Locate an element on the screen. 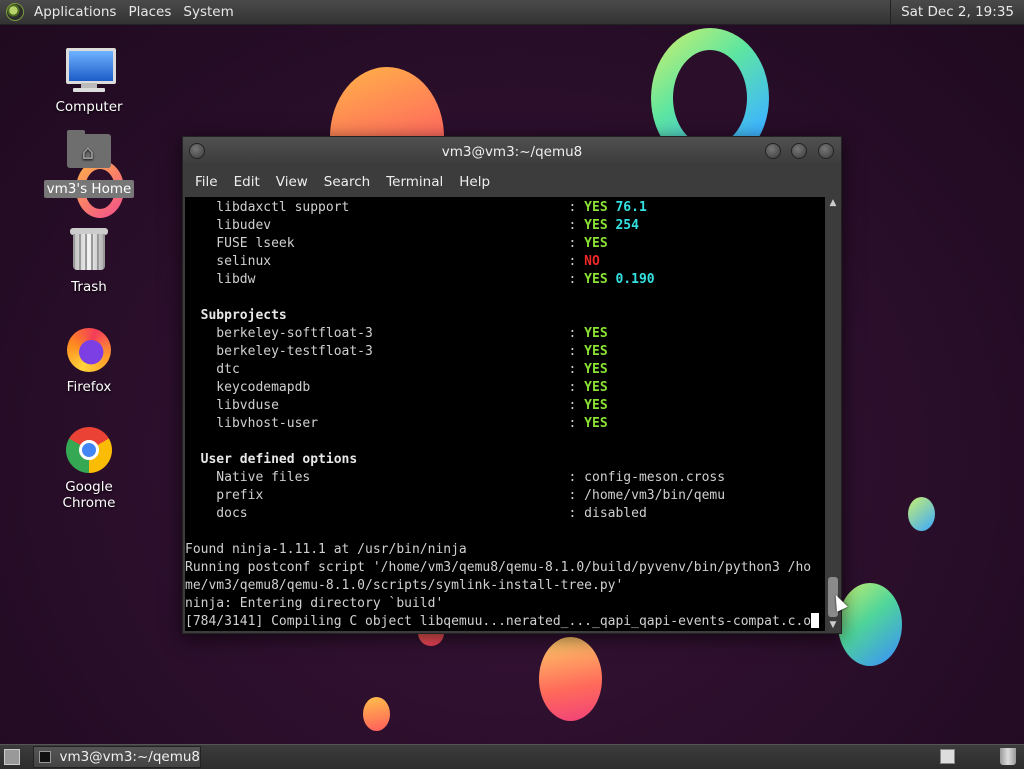 This screenshot has height=769, width=1024. menu-applications: Applications is located at coordinates (75, 12).